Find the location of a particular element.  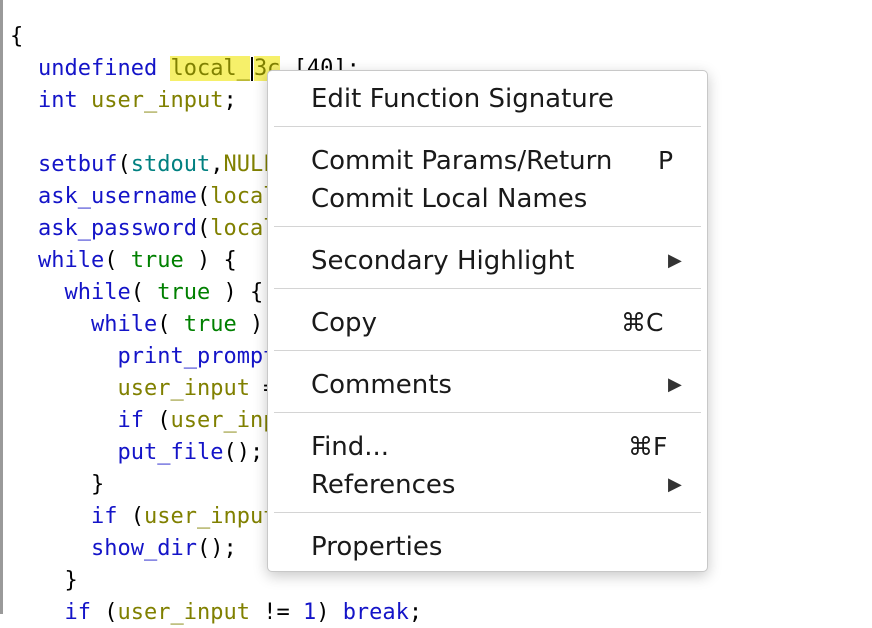

menu-item-label: References is located at coordinates (383, 485).